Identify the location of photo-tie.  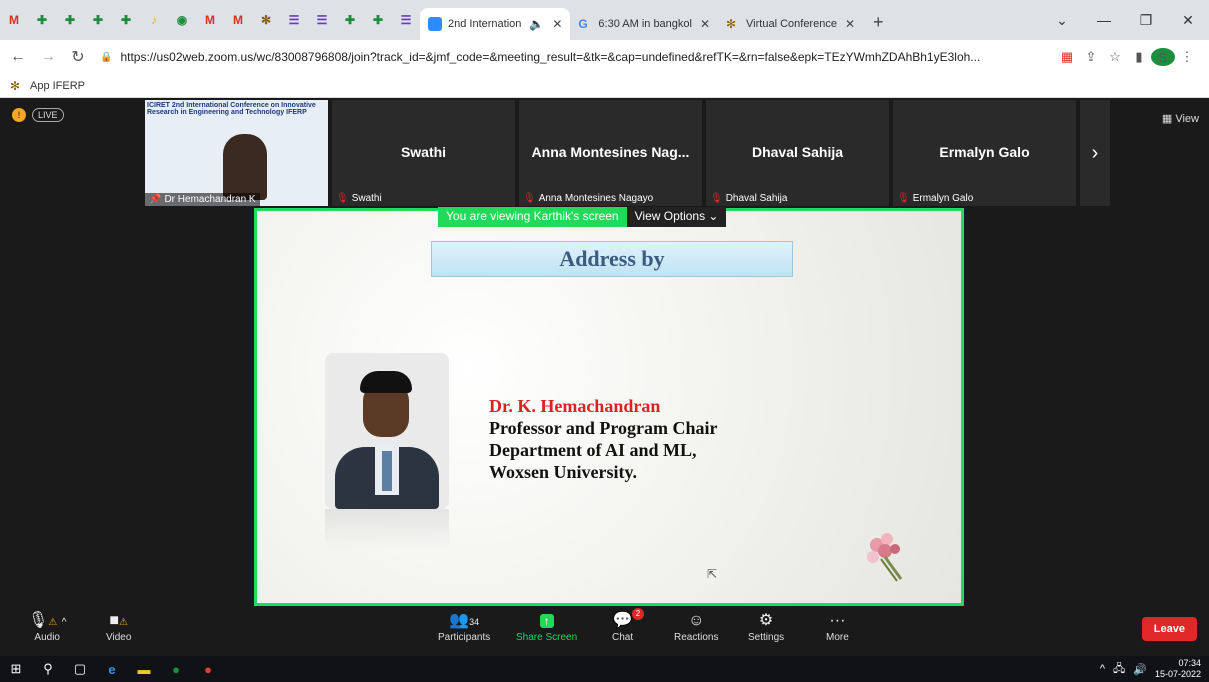
(387, 471).